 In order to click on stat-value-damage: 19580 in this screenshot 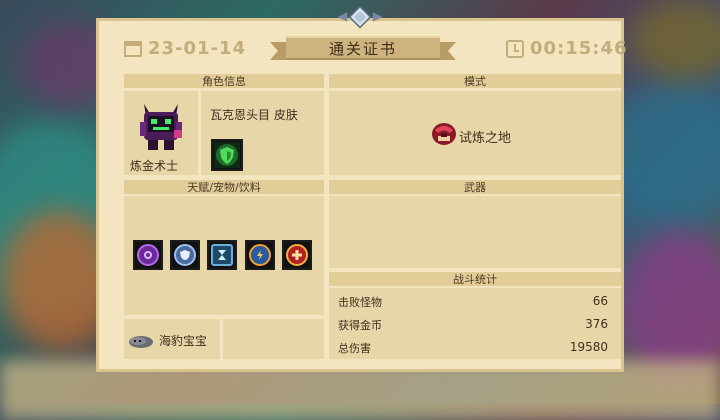, I will do `click(588, 347)`.